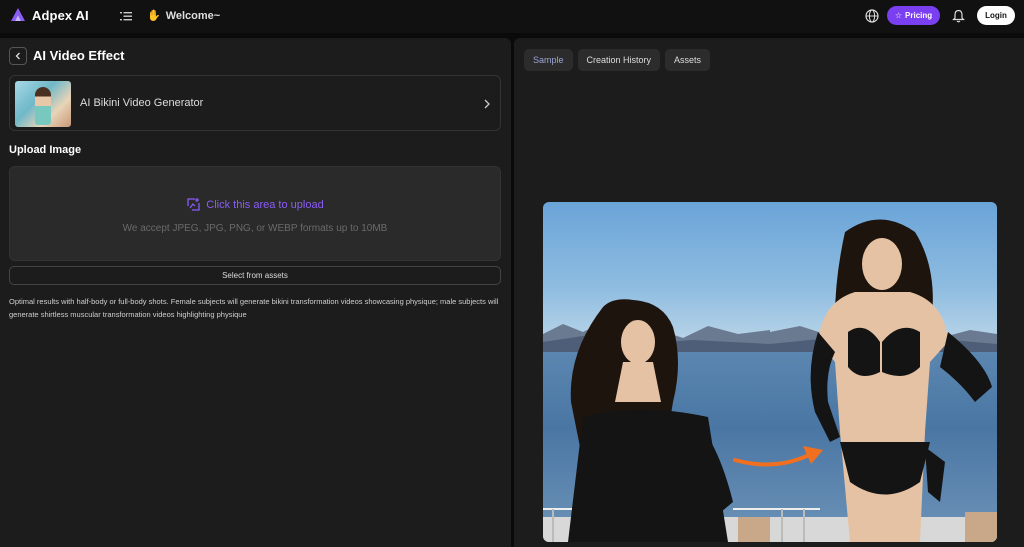  What do you see at coordinates (548, 60) in the screenshot?
I see `tab-sample: Sample` at bounding box center [548, 60].